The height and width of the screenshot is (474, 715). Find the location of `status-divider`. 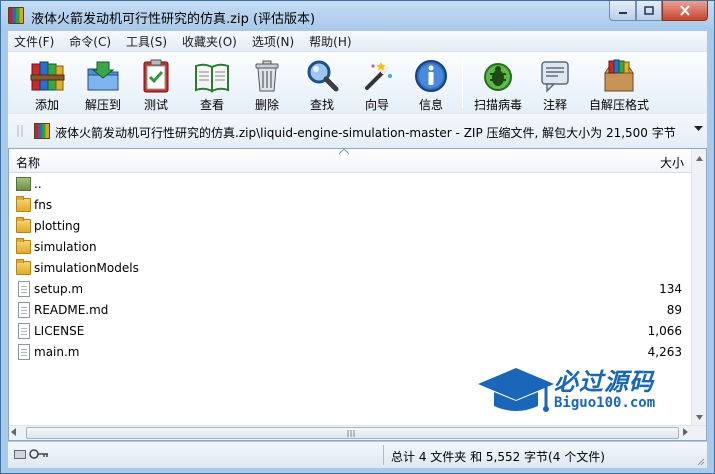

status-divider is located at coordinates (383, 455).